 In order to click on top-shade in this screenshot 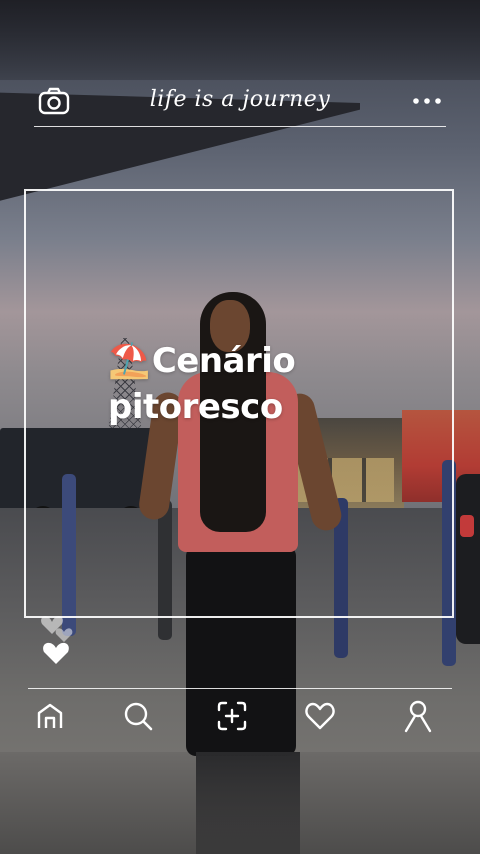, I will do `click(240, 40)`.